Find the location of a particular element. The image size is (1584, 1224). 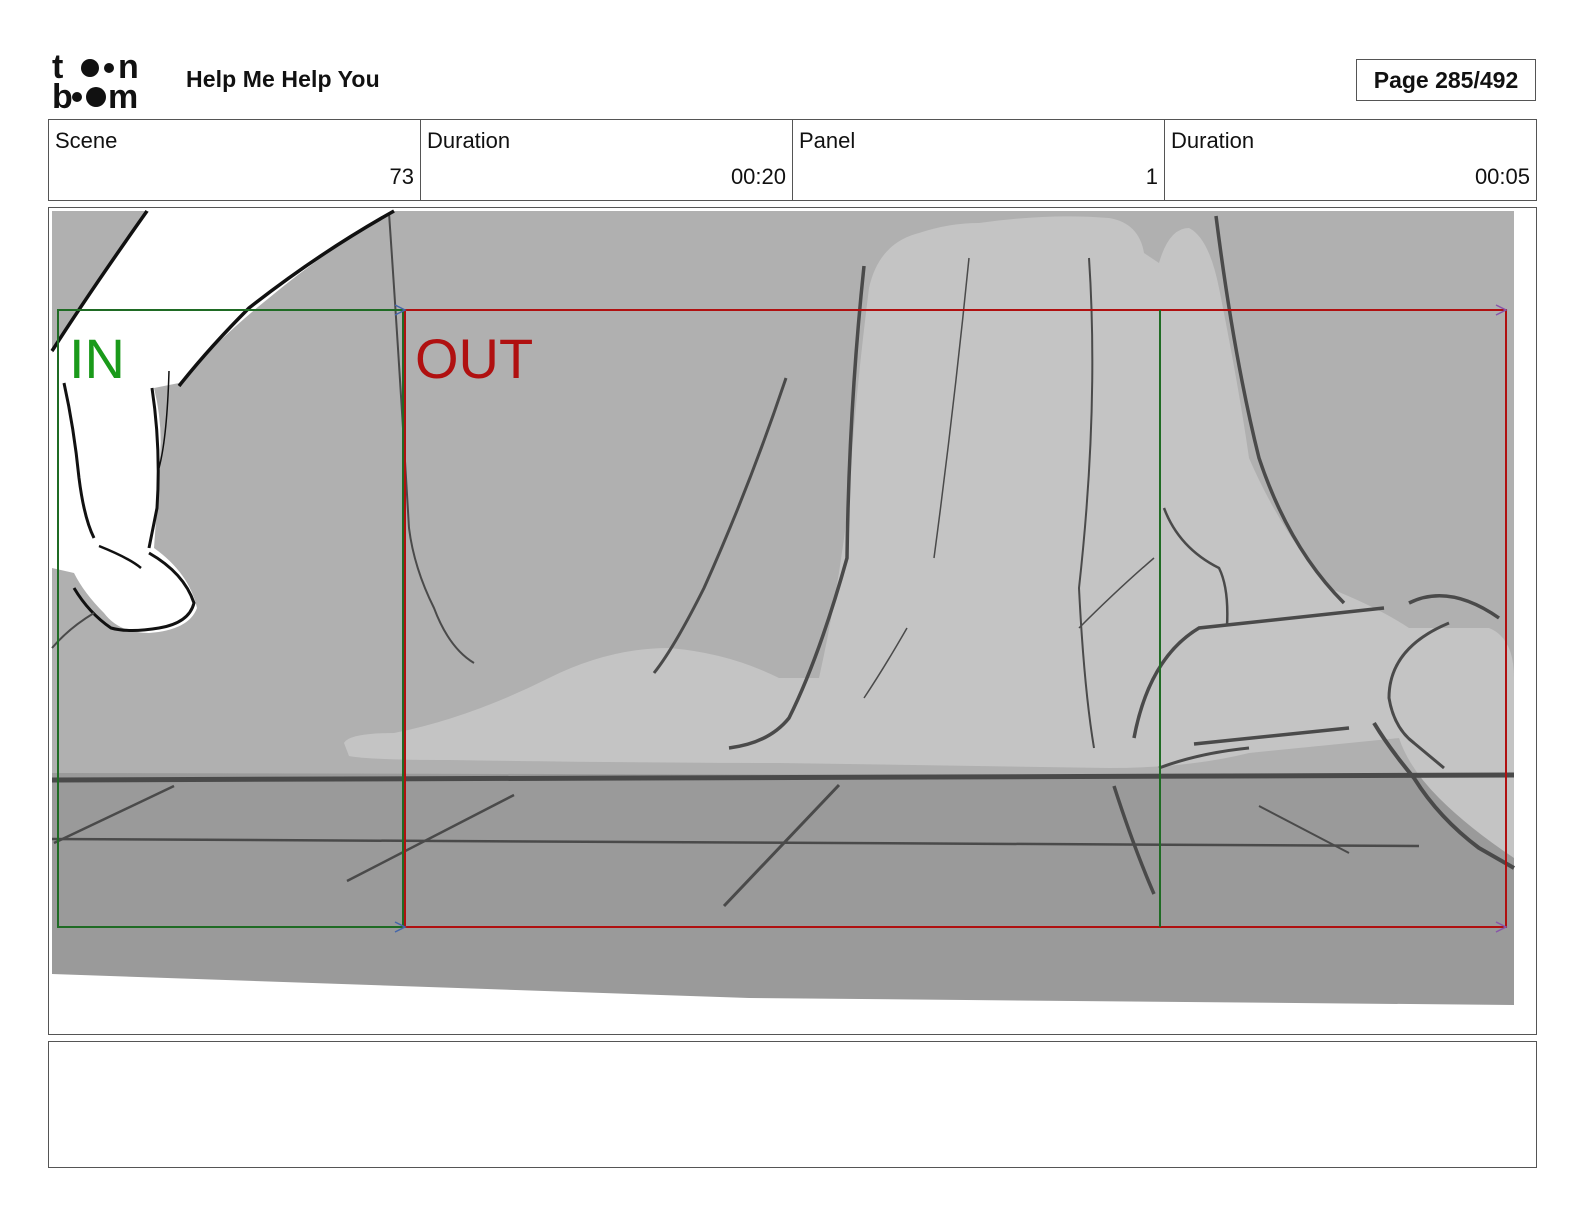

out-label: OUT is located at coordinates (474, 358).